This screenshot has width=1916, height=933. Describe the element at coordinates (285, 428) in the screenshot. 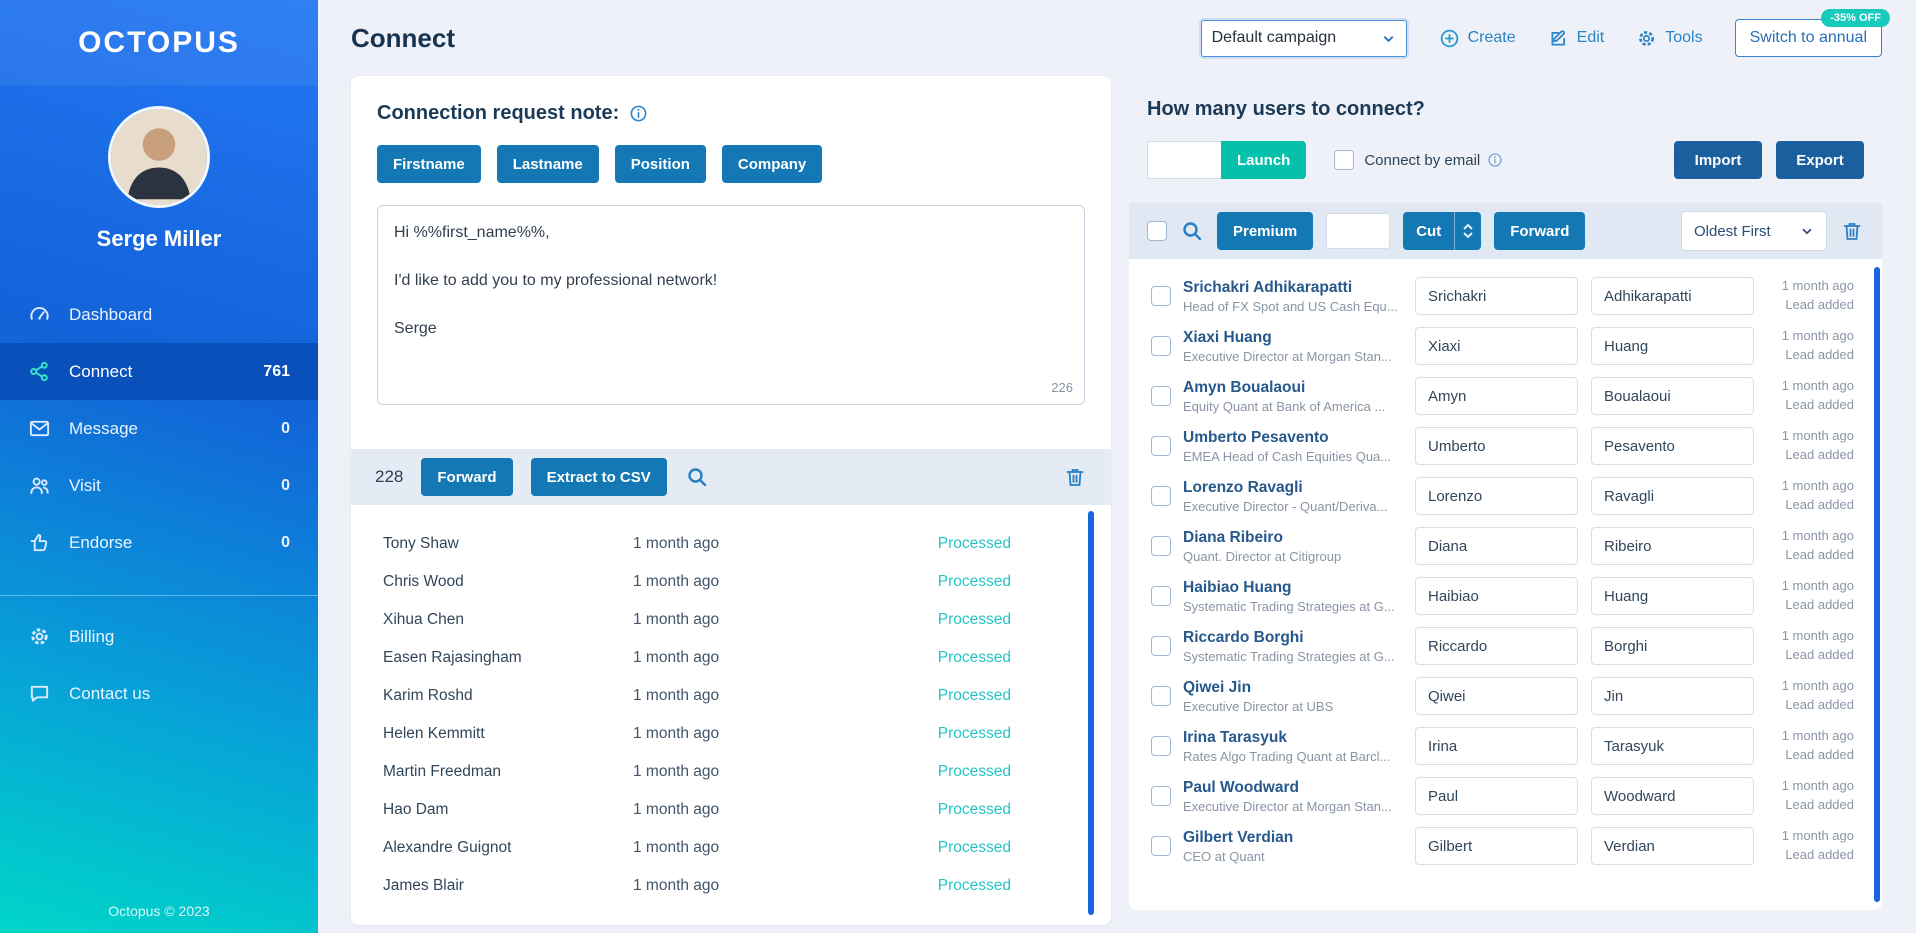

I see `message-count: 0` at that location.